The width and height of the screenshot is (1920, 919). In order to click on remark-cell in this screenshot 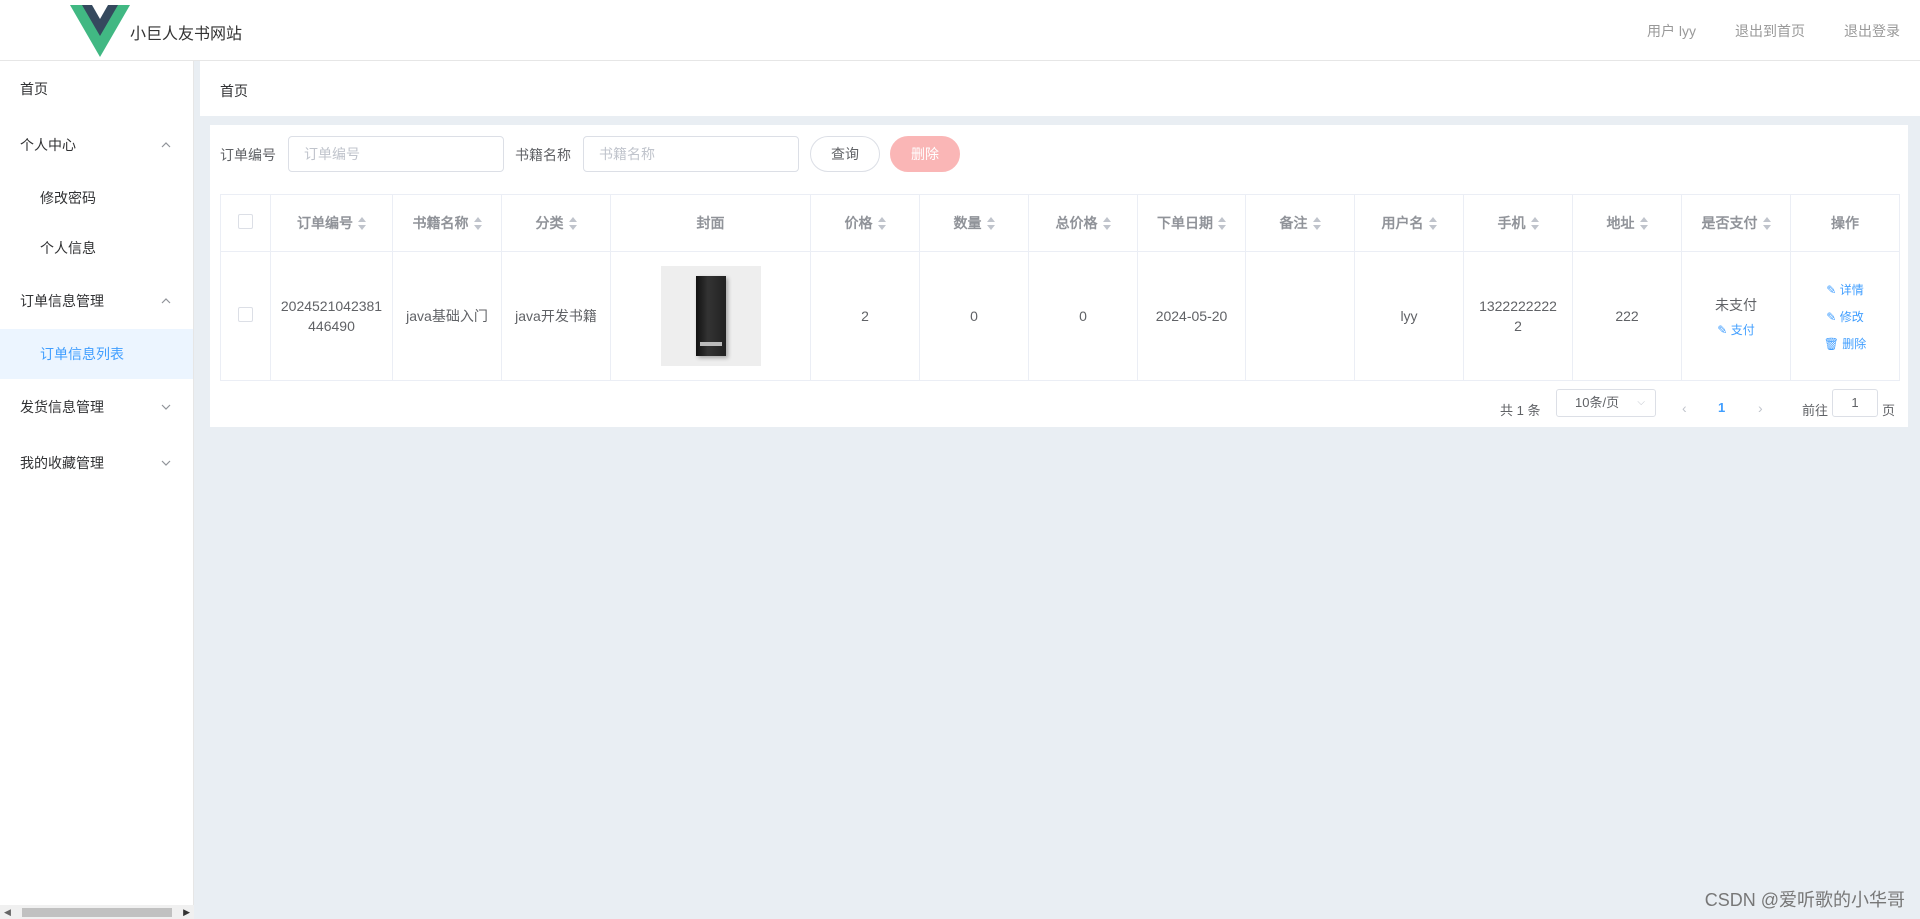, I will do `click(1300, 316)`.